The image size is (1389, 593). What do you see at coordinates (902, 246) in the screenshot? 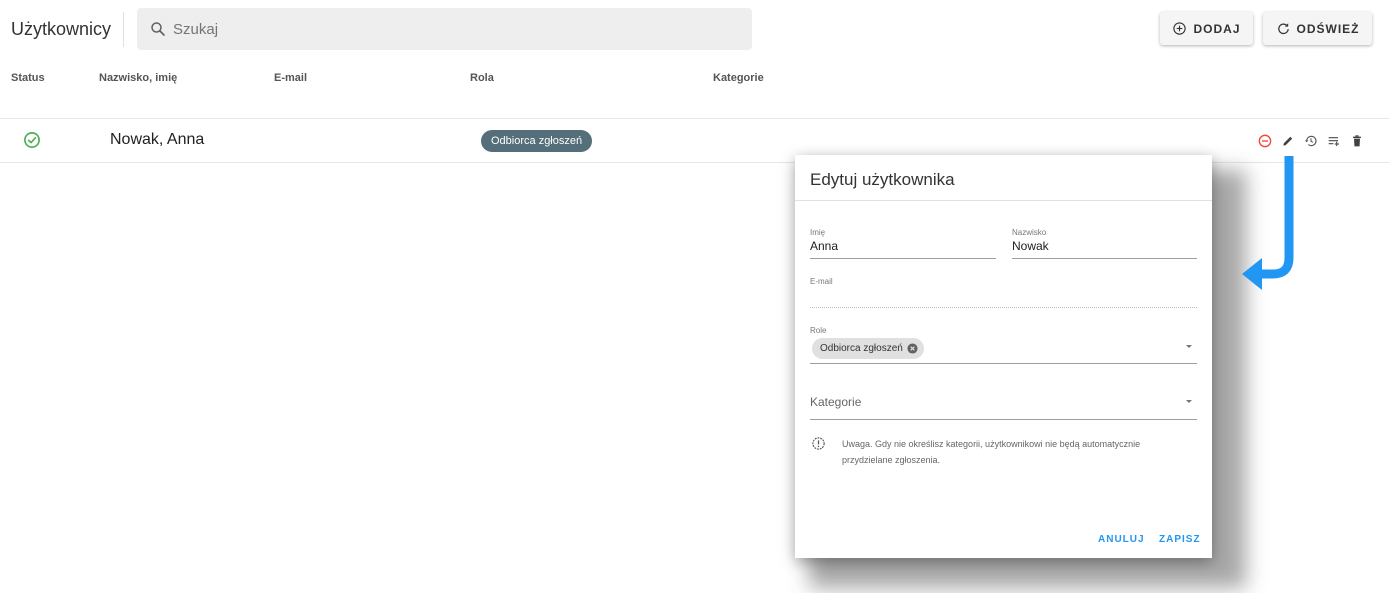
I see `first-name-field` at bounding box center [902, 246].